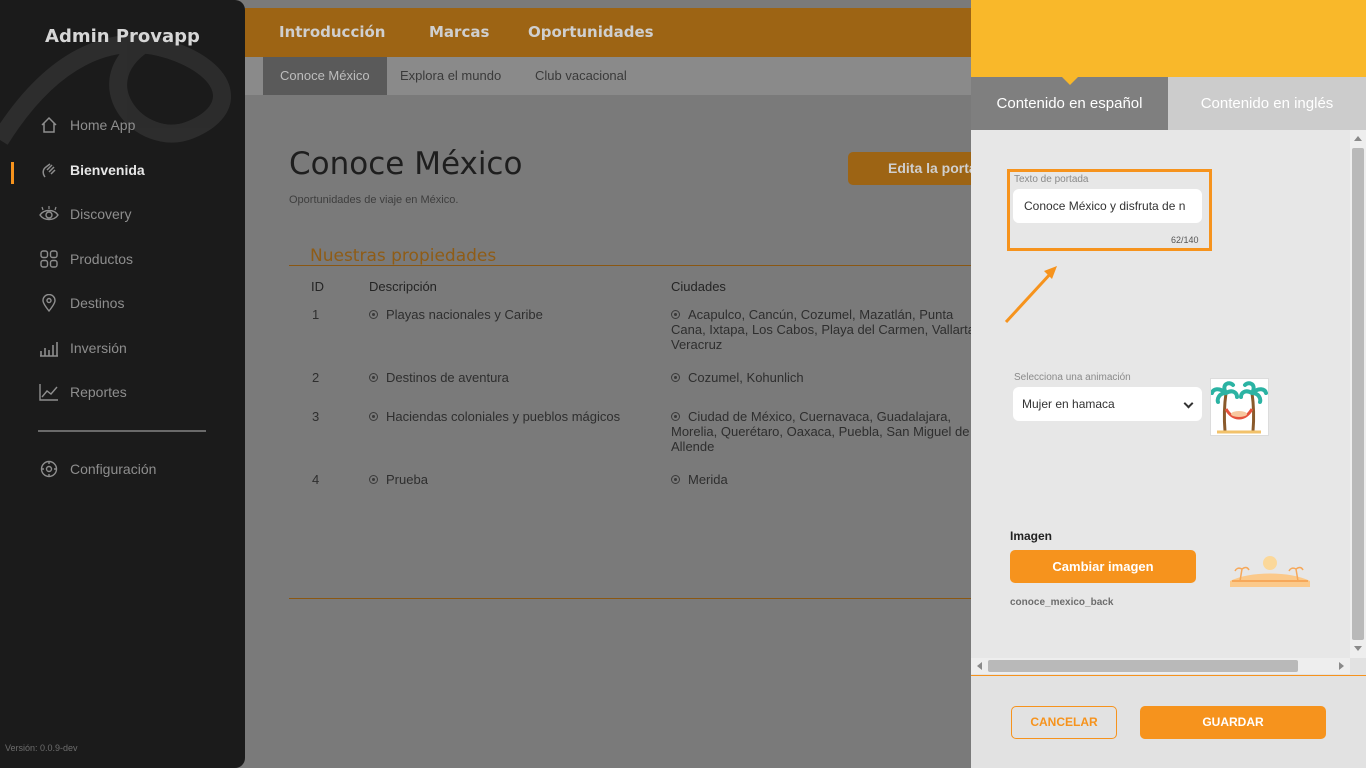  Describe the element at coordinates (1358, 138) in the screenshot. I see `scroll-up-icon` at that location.